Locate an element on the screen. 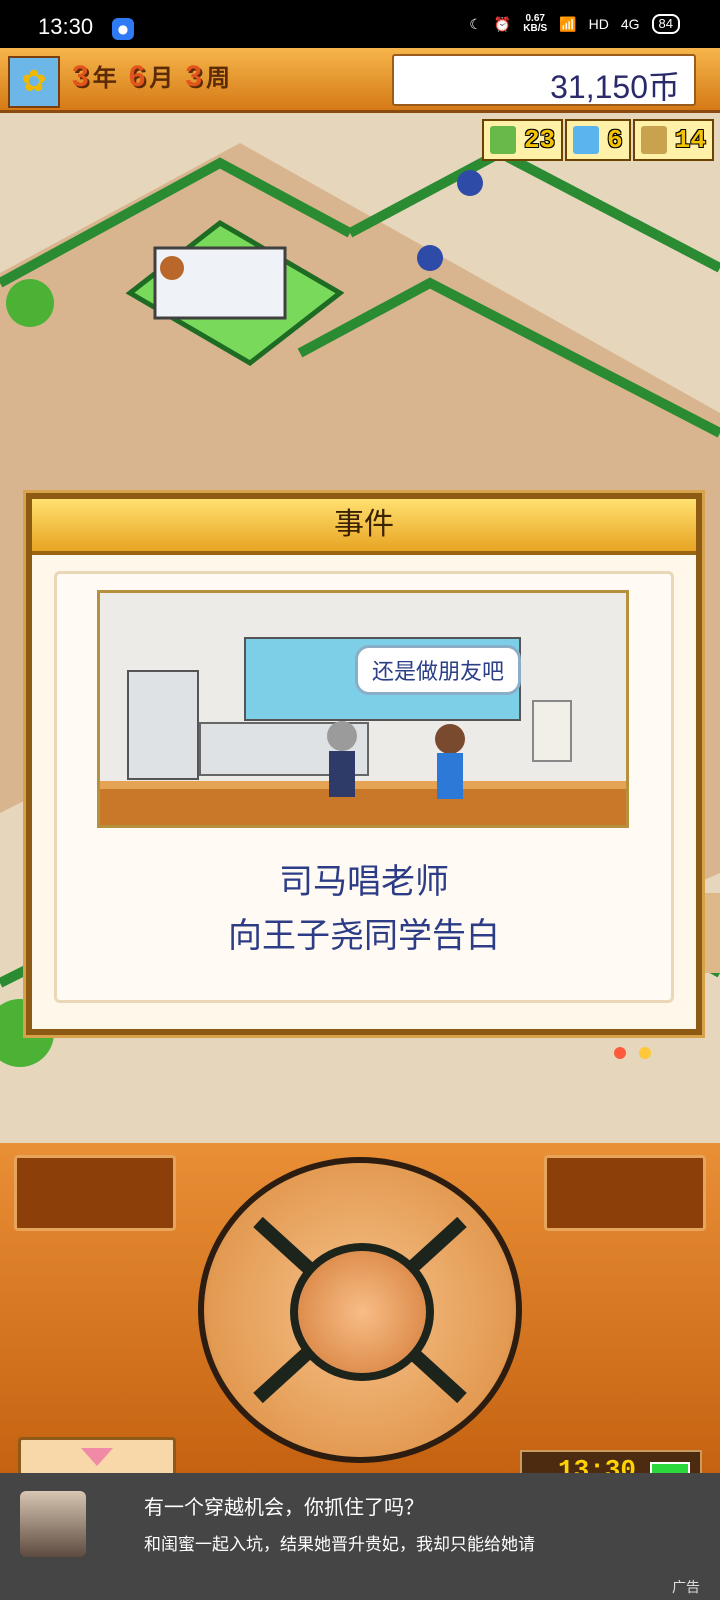 The width and height of the screenshot is (720, 1600). trophy-icon is located at coordinates (653, 140).